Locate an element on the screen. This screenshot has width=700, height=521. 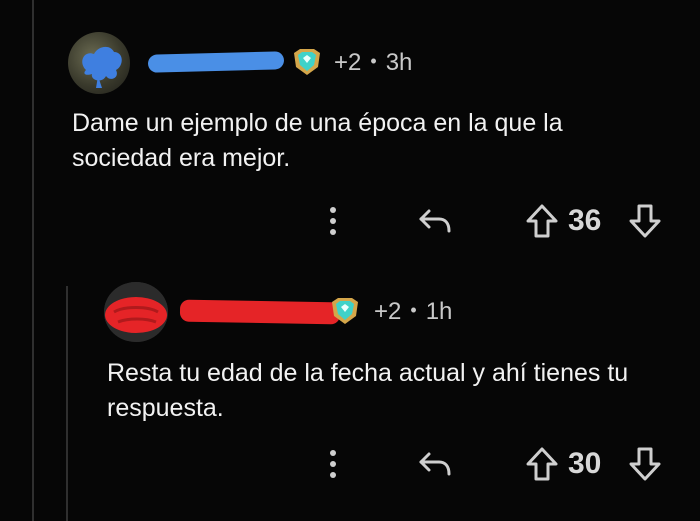
comment-actions: 30 is located at coordinates (500, 463).